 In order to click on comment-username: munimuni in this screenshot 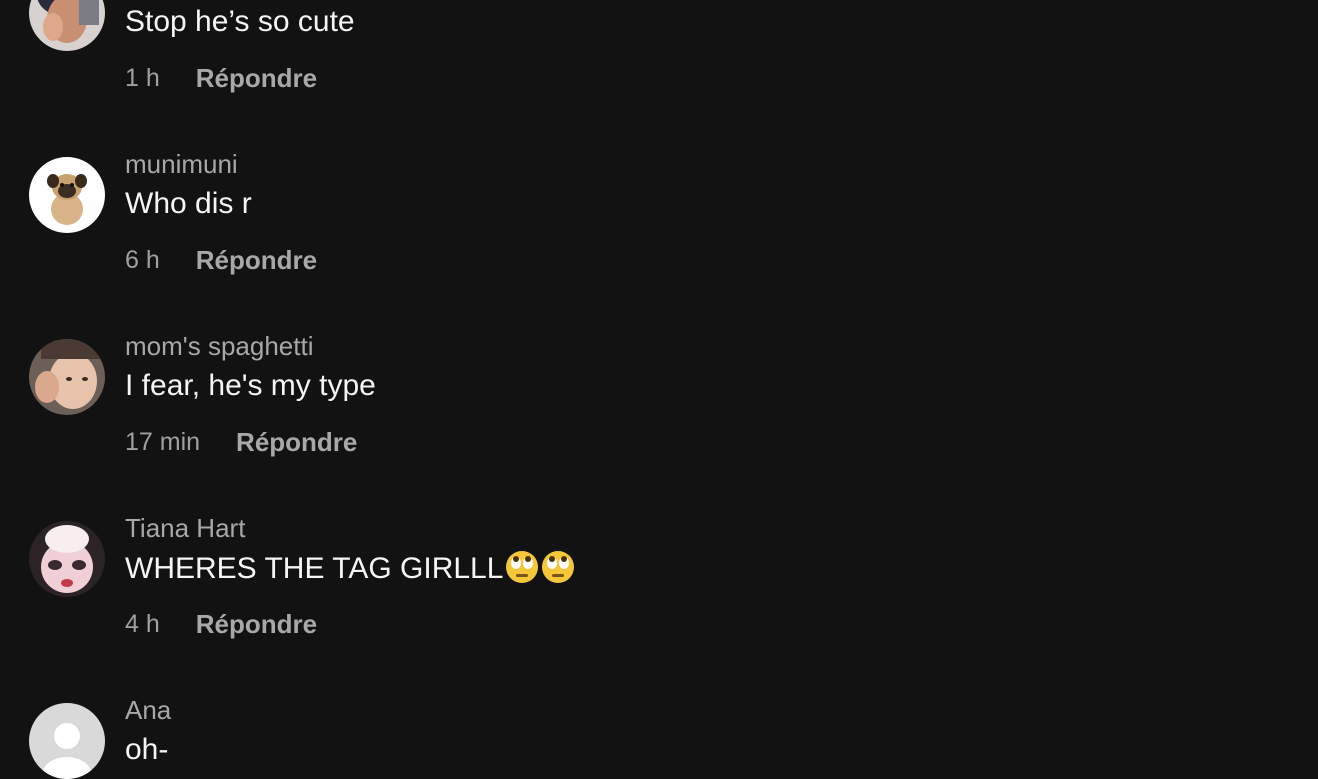, I will do `click(181, 164)`.